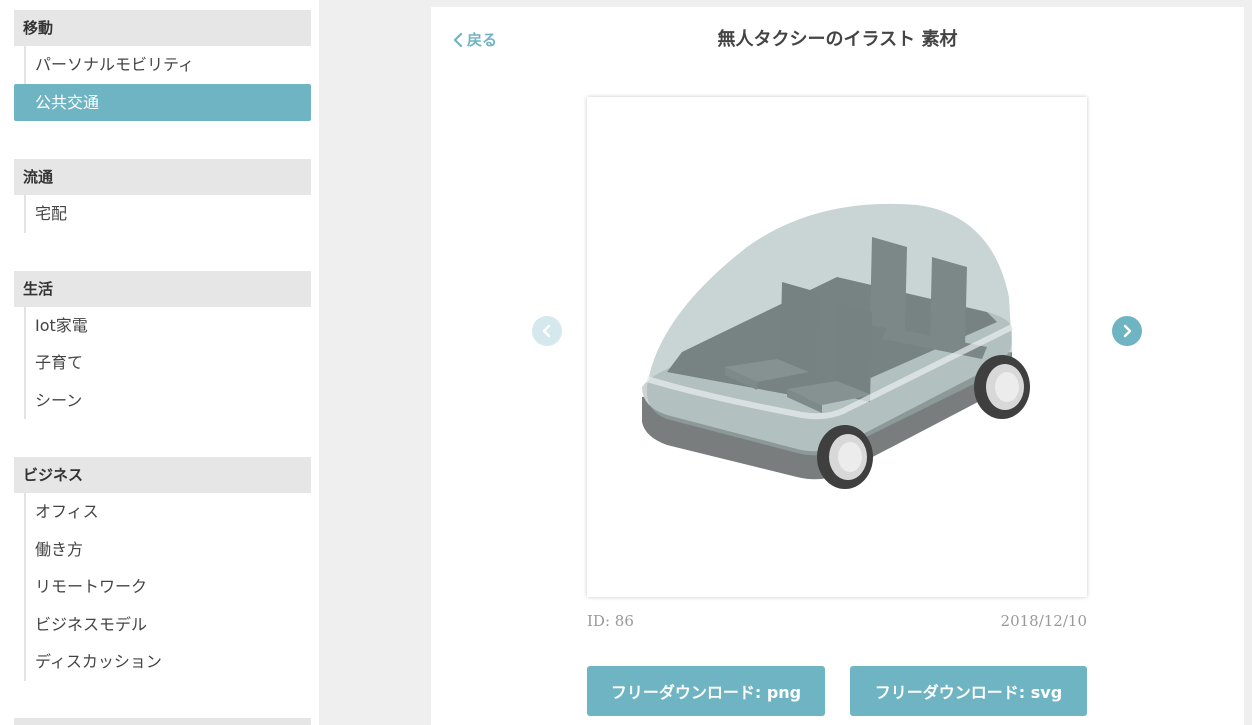  I want to click on prev-image-button, so click(547, 331).